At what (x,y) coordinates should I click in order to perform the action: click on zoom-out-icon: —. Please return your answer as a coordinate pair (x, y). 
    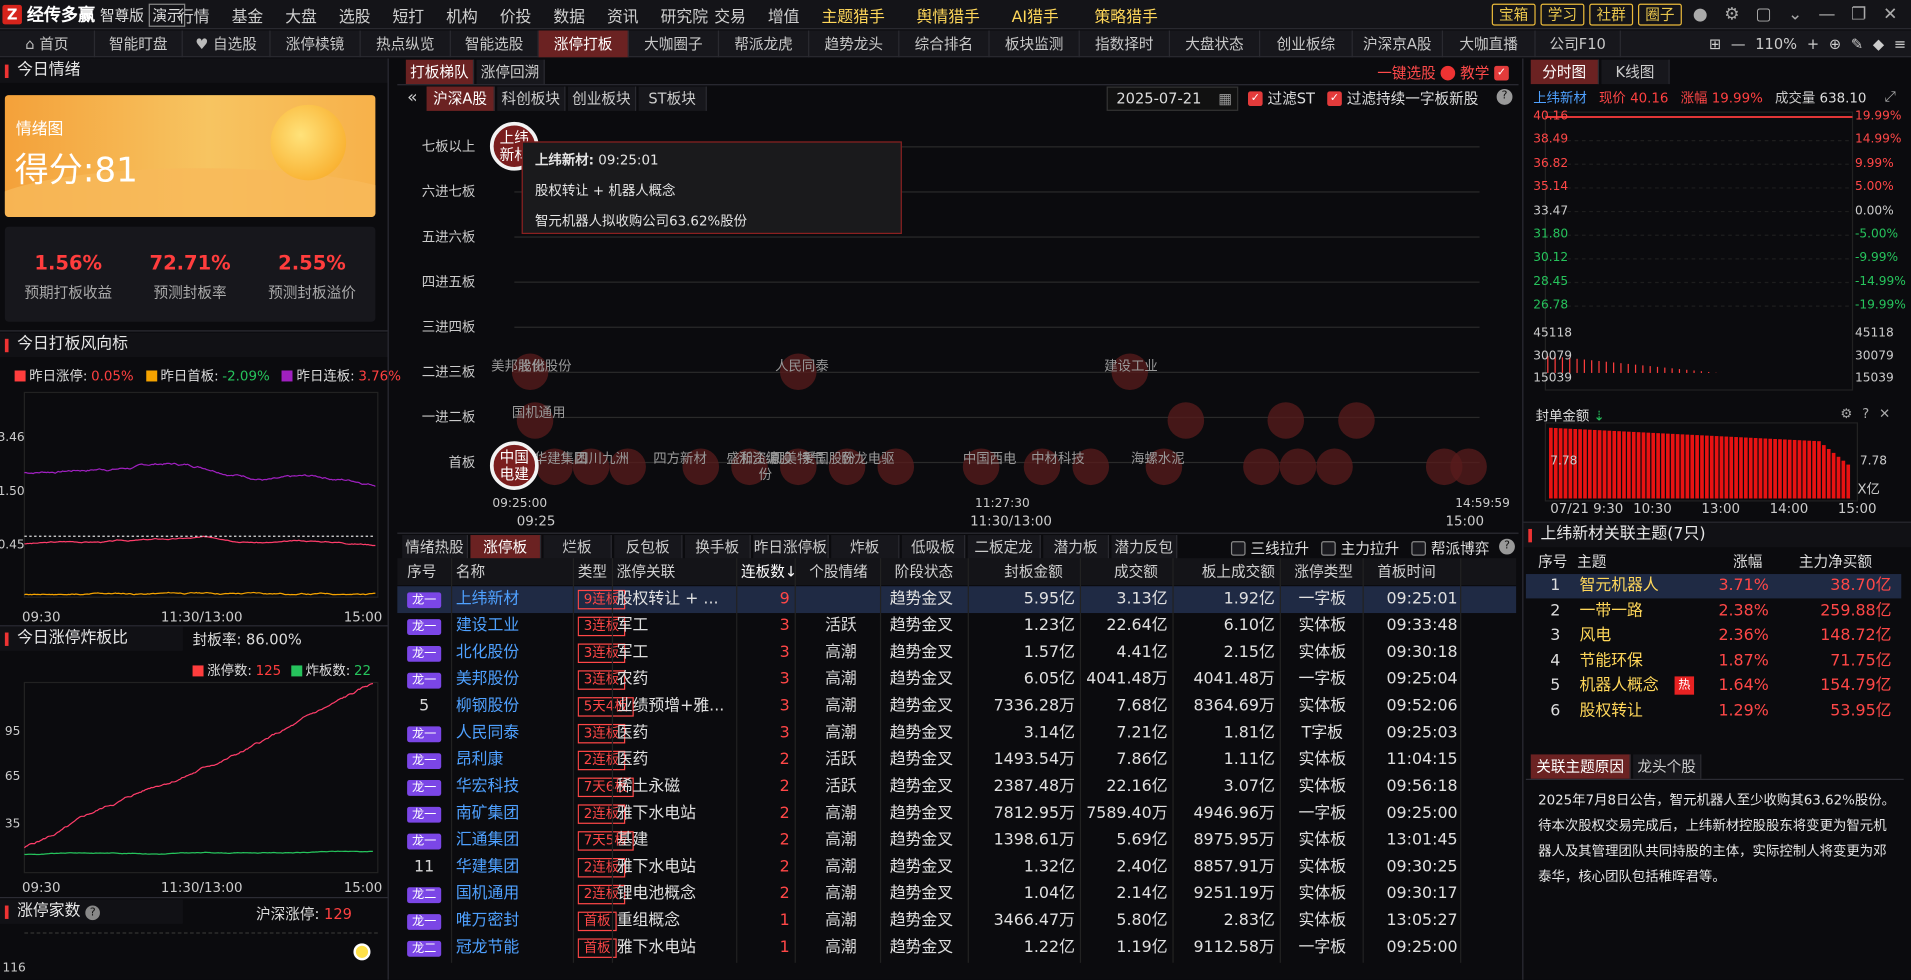
    Looking at the image, I should click on (1738, 43).